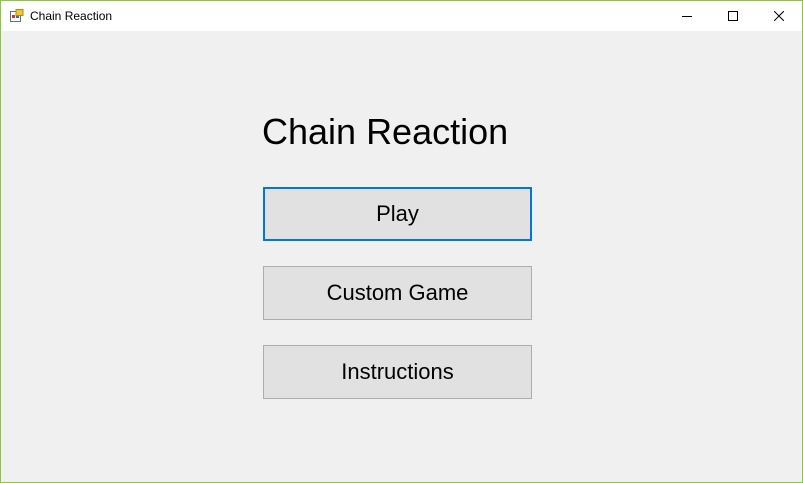 The height and width of the screenshot is (483, 803). Describe the element at coordinates (385, 131) in the screenshot. I see `page-title: Chain Reaction` at that location.